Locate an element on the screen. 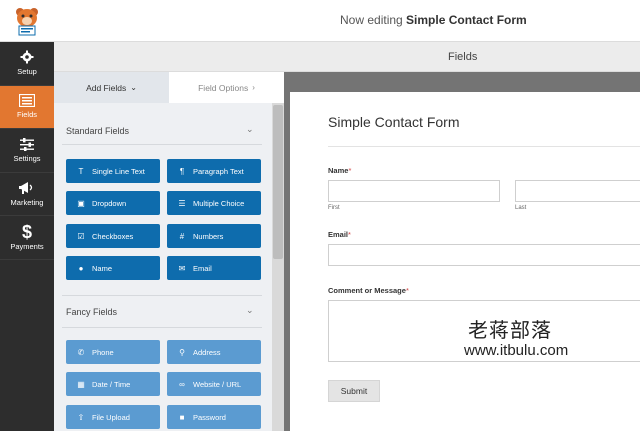 Image resolution: width=640 pixels, height=431 pixels. name-label-text: Name is located at coordinates (338, 170).